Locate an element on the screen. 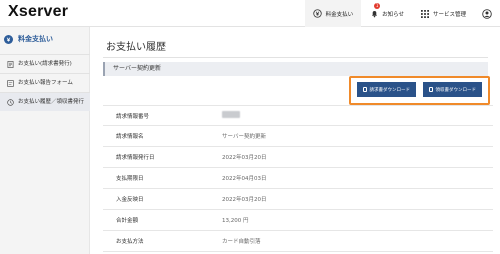  table-row: 合計金額 13,200 円 is located at coordinates (298, 220).